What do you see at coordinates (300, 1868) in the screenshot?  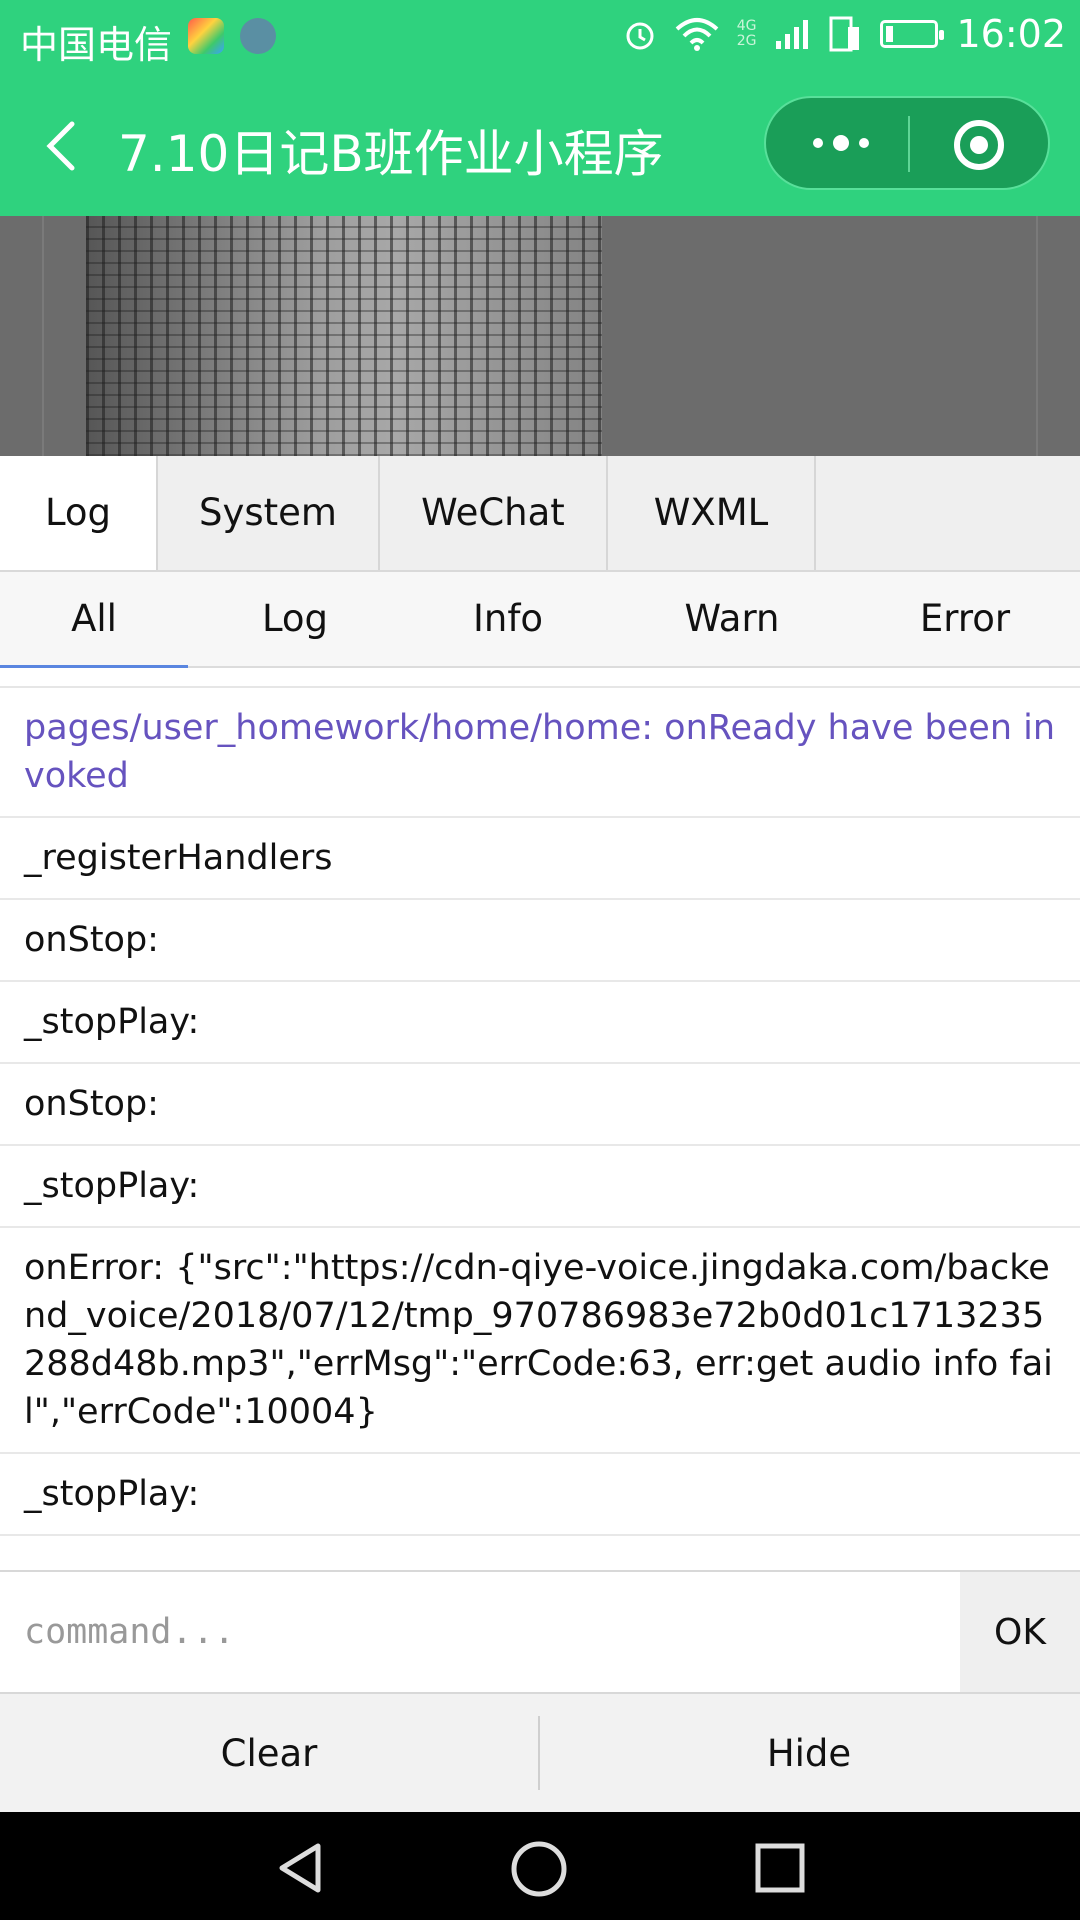 I see `system-back-icon` at bounding box center [300, 1868].